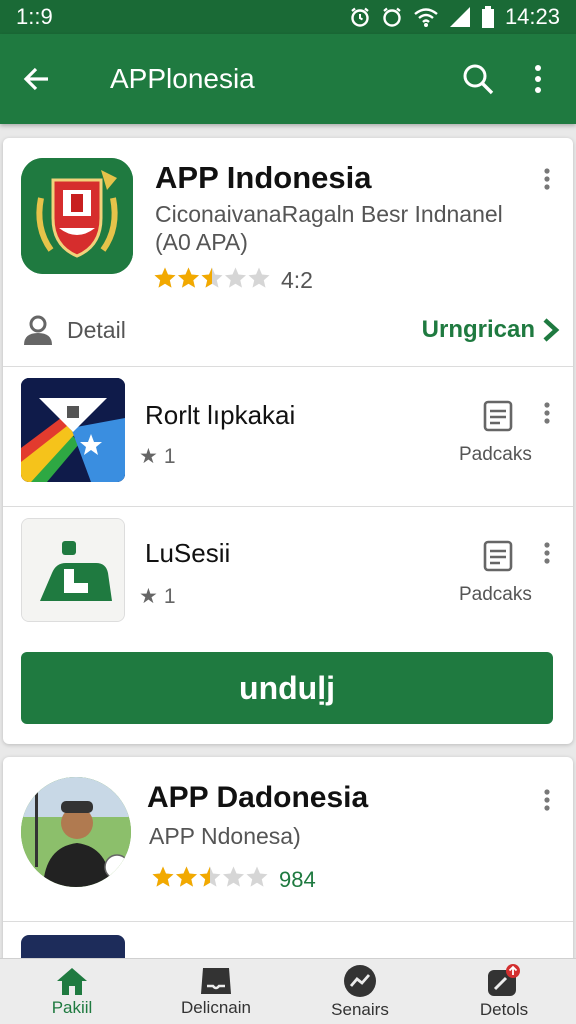 This screenshot has height=1024, width=576. I want to click on download-button: unduḷj, so click(287, 688).